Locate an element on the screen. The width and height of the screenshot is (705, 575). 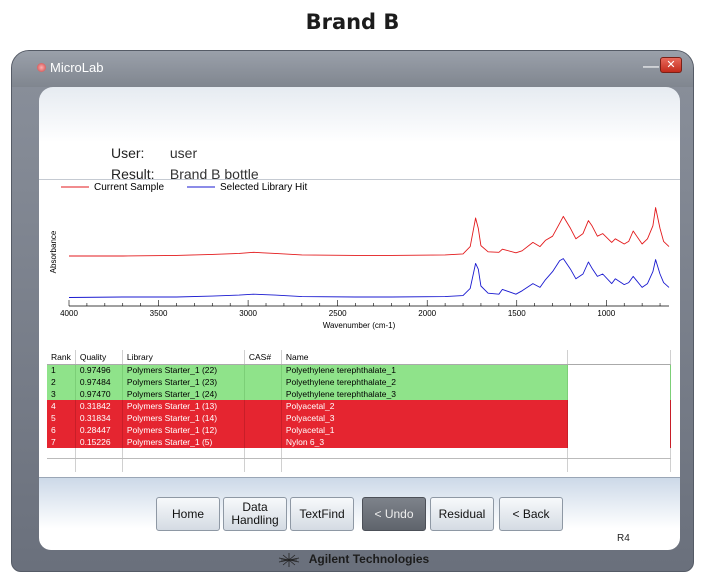
cell-quality: 0.31834 is located at coordinates (99, 418).